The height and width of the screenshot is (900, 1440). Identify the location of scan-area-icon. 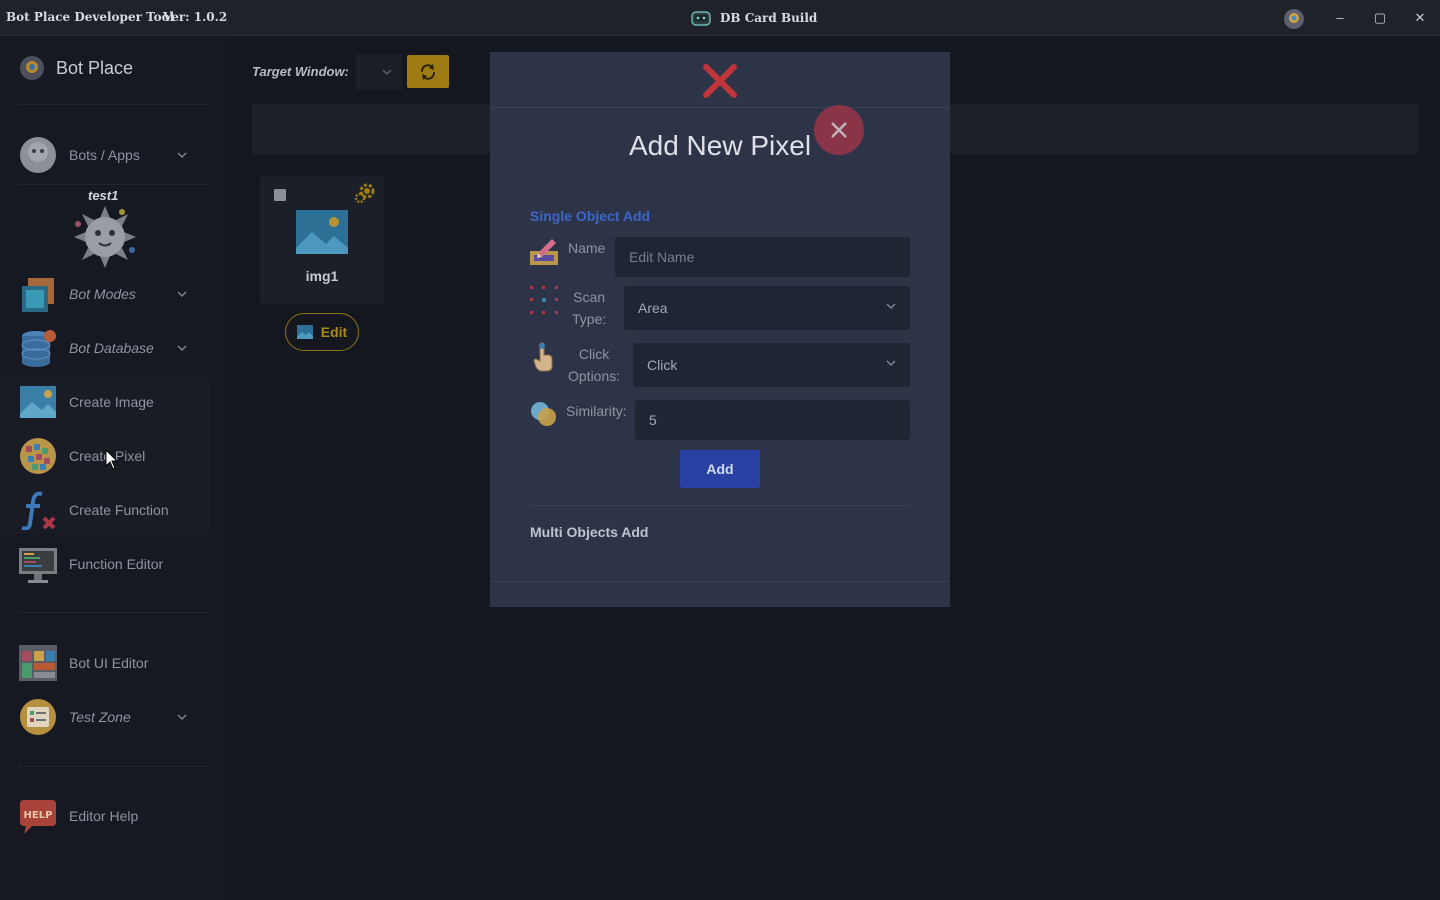
(544, 300).